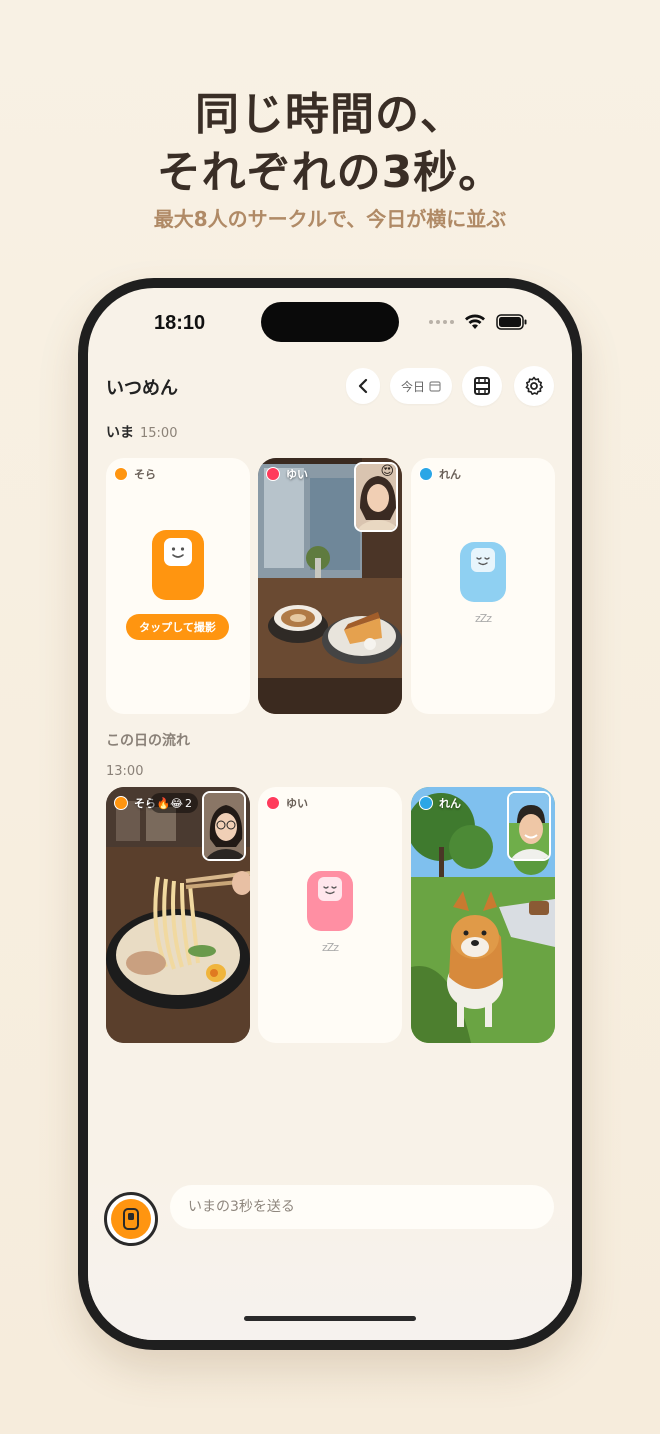 This screenshot has height=1434, width=660. I want to click on card-now-ren: れん zZz, so click(483, 586).